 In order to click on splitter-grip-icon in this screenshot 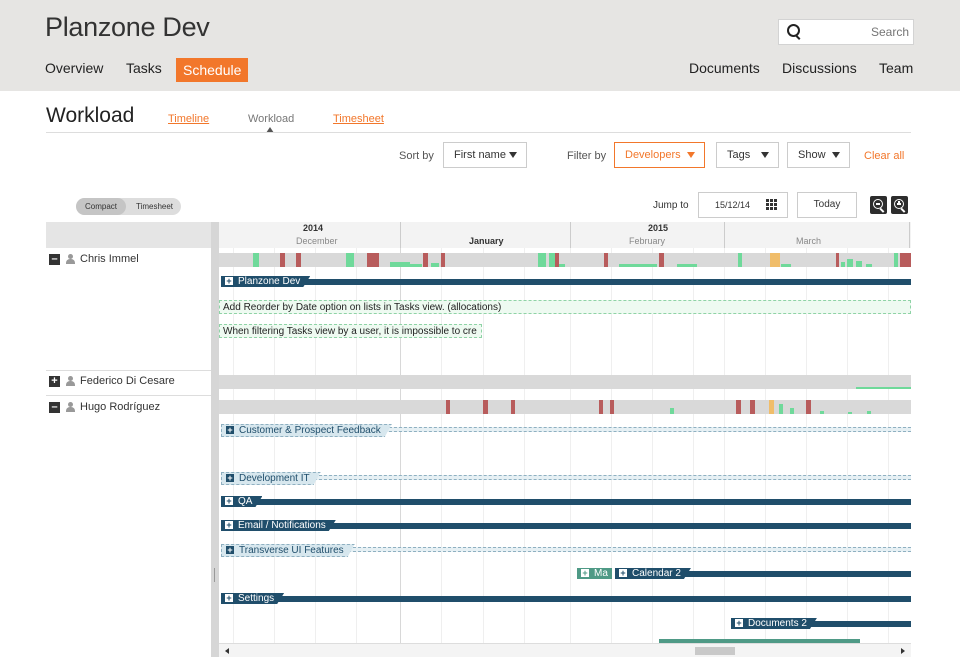, I will do `click(214, 575)`.